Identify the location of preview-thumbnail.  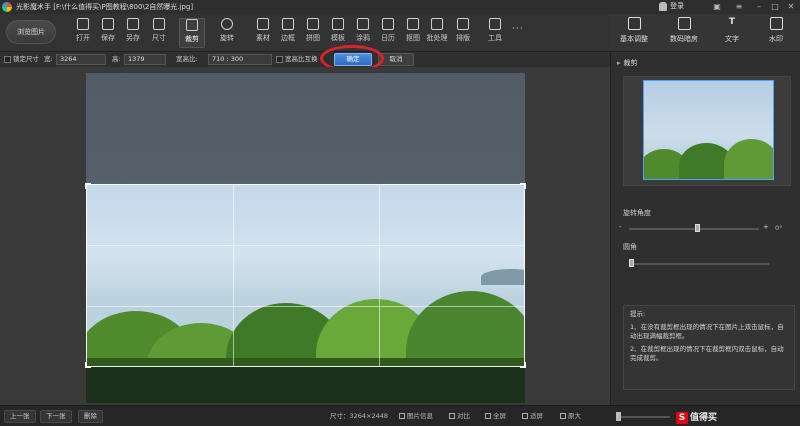
(708, 130).